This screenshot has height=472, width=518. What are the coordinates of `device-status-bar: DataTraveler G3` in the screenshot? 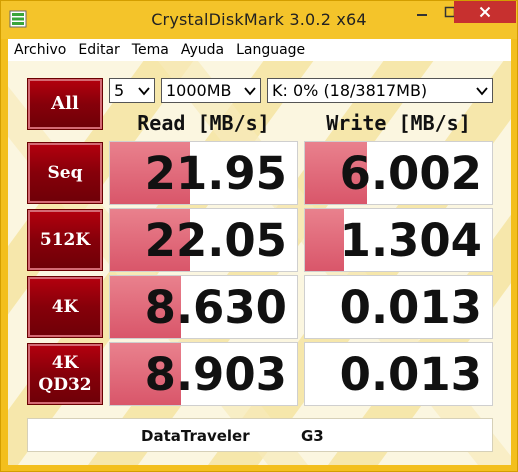 It's located at (260, 435).